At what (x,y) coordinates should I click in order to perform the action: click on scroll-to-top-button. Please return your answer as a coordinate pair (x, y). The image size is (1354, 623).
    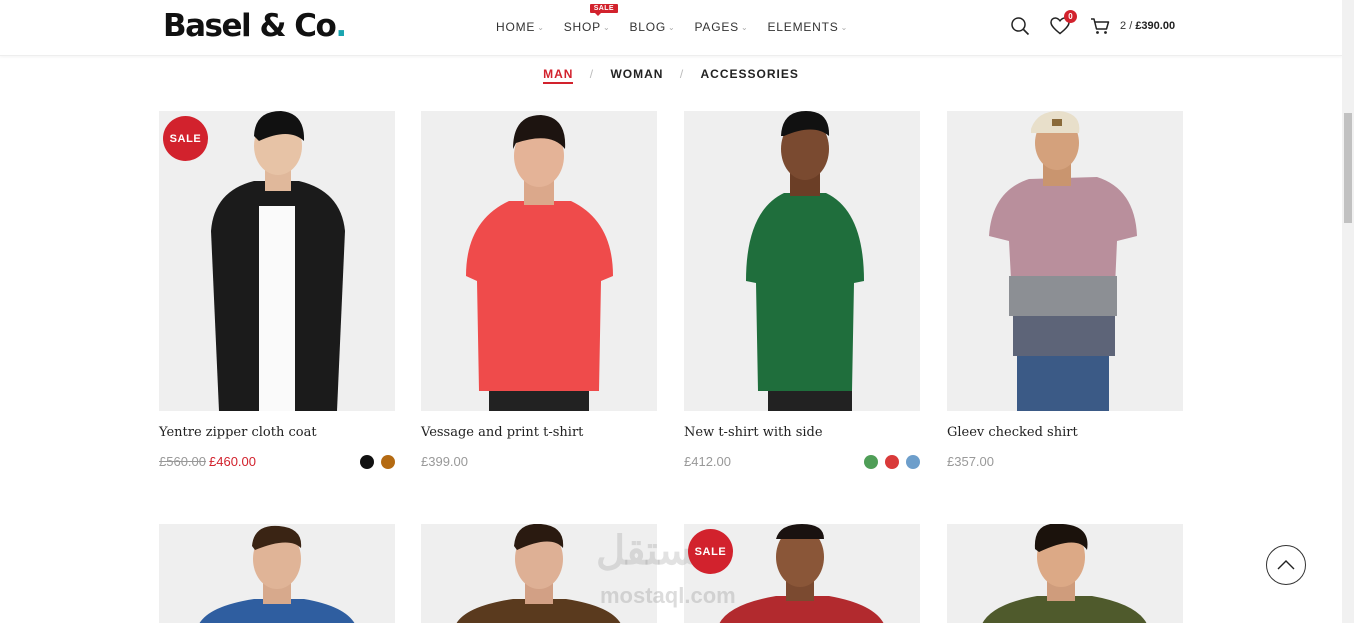
    Looking at the image, I should click on (1286, 565).